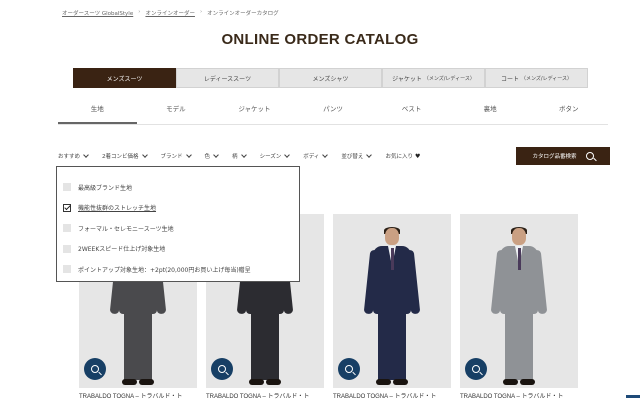  I want to click on filter-body: ボディ, so click(316, 156).